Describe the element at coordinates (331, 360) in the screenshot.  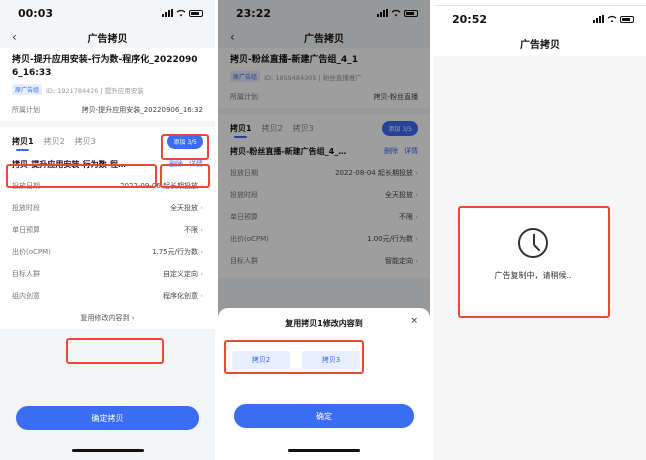
I see `option-copy-3: 拷贝3` at that location.